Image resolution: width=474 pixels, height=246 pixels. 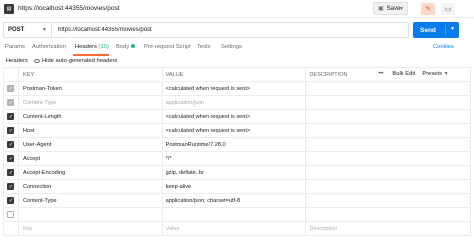 I want to click on url-input, so click(x=222, y=30).